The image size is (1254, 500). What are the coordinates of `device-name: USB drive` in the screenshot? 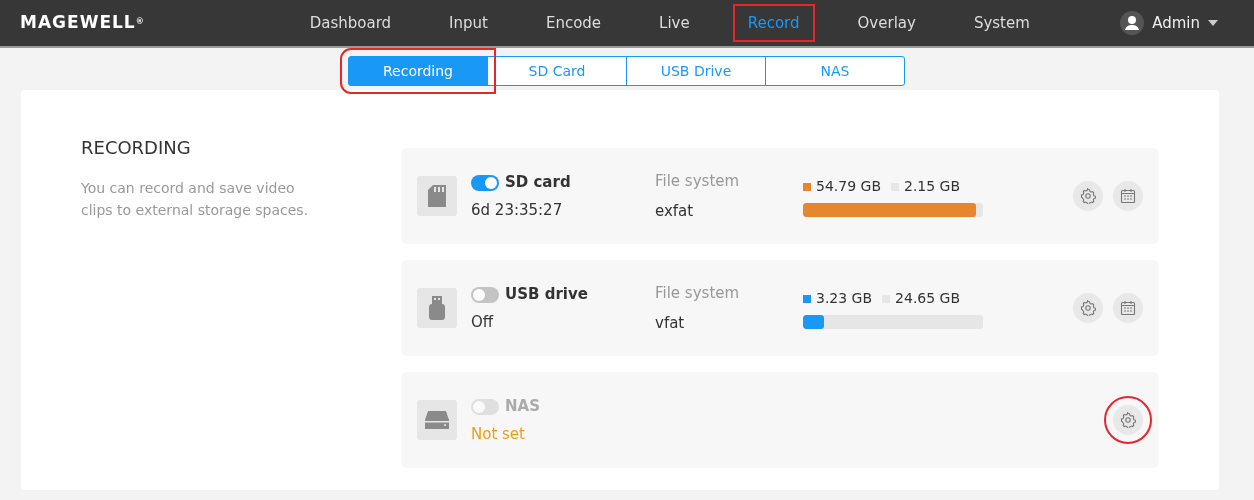 It's located at (546, 293).